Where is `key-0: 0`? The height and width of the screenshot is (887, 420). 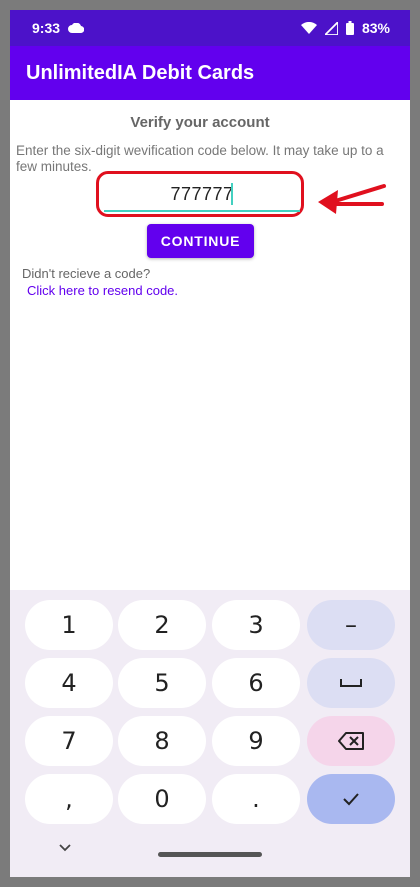
key-0: 0 is located at coordinates (162, 799).